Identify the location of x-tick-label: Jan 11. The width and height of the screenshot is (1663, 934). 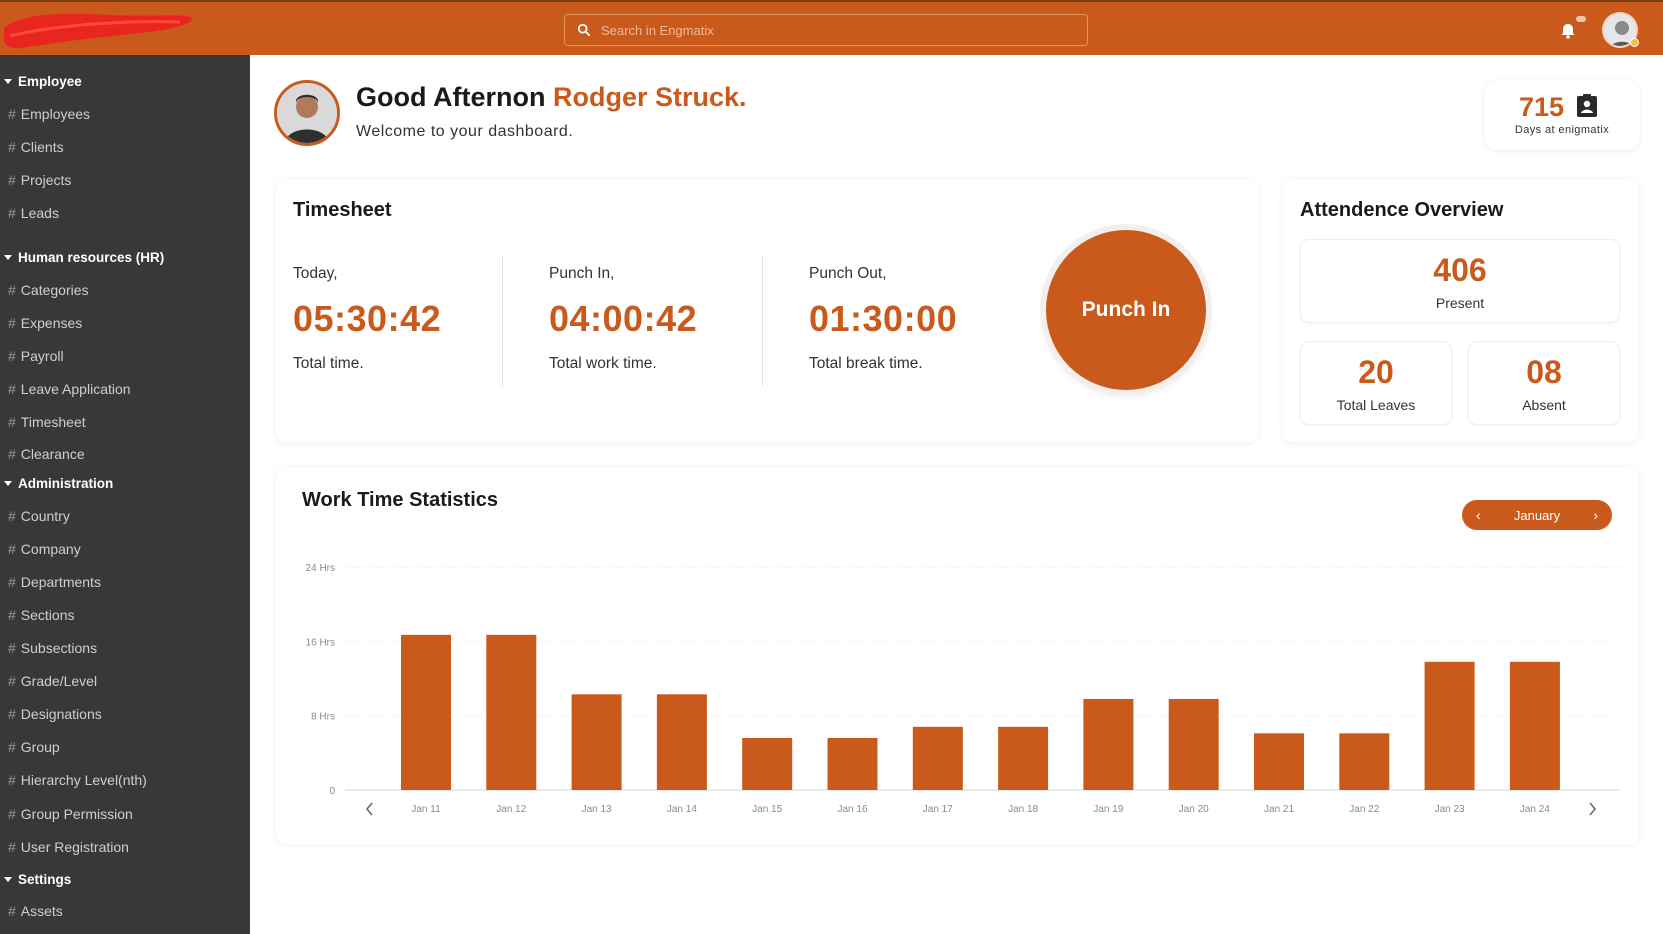
(426, 809).